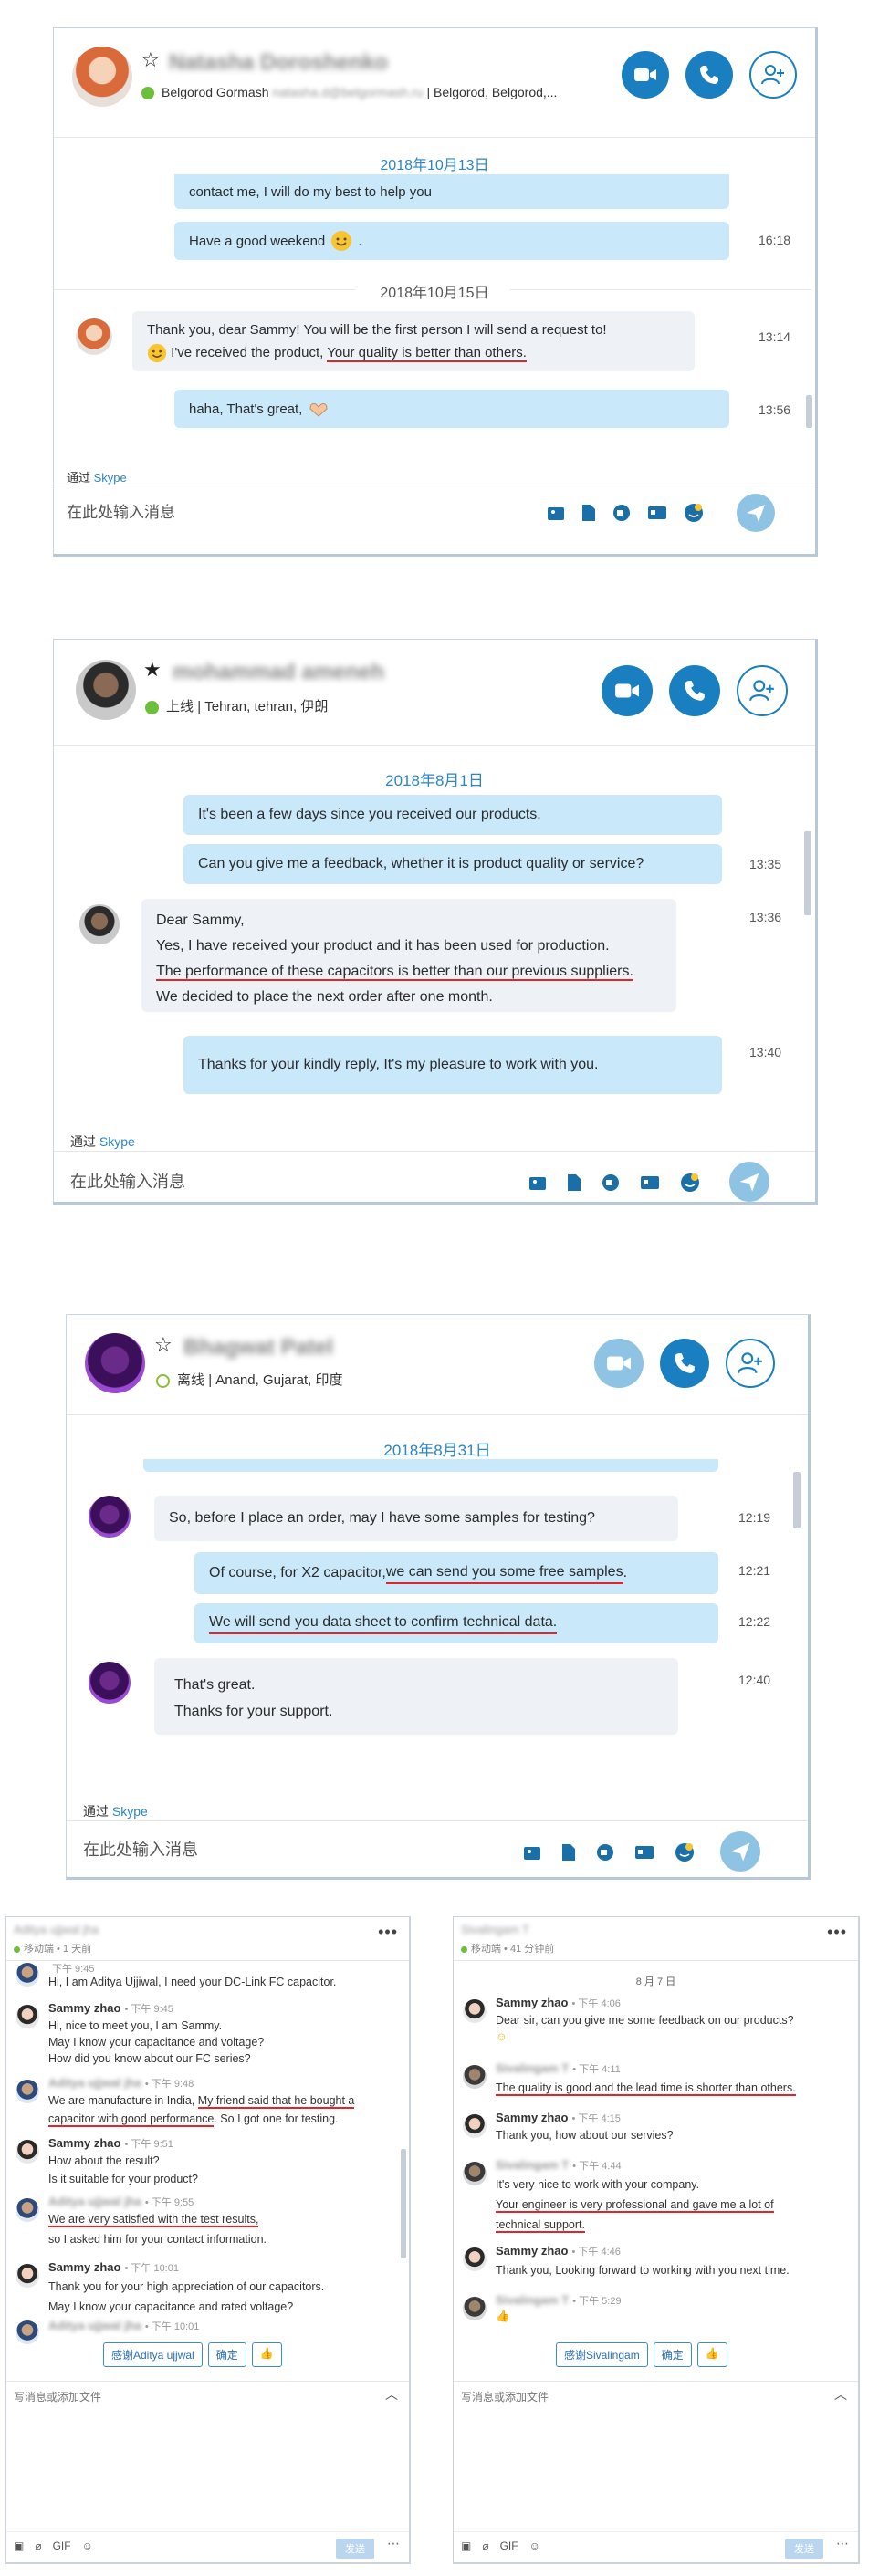 Image resolution: width=879 pixels, height=2576 pixels. What do you see at coordinates (596, 2118) in the screenshot?
I see `message-time: • 下午 4:15` at bounding box center [596, 2118].